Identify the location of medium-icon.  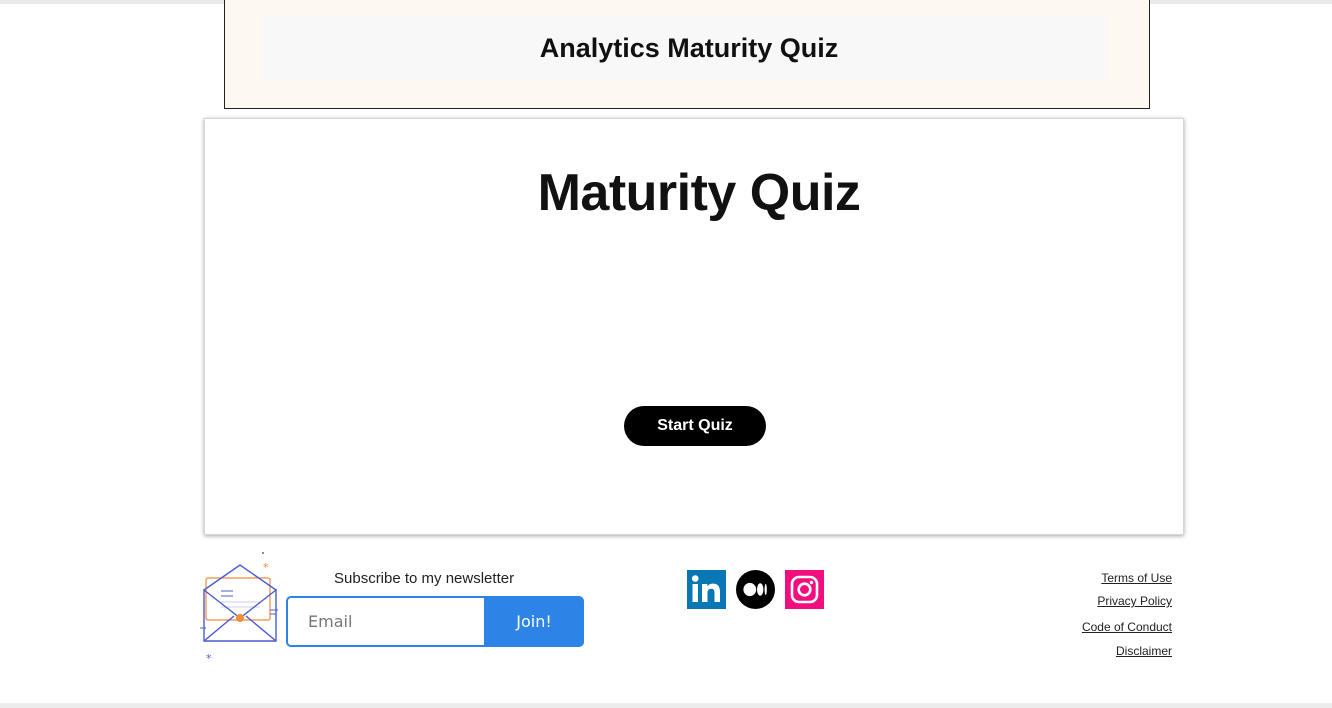
(755, 589).